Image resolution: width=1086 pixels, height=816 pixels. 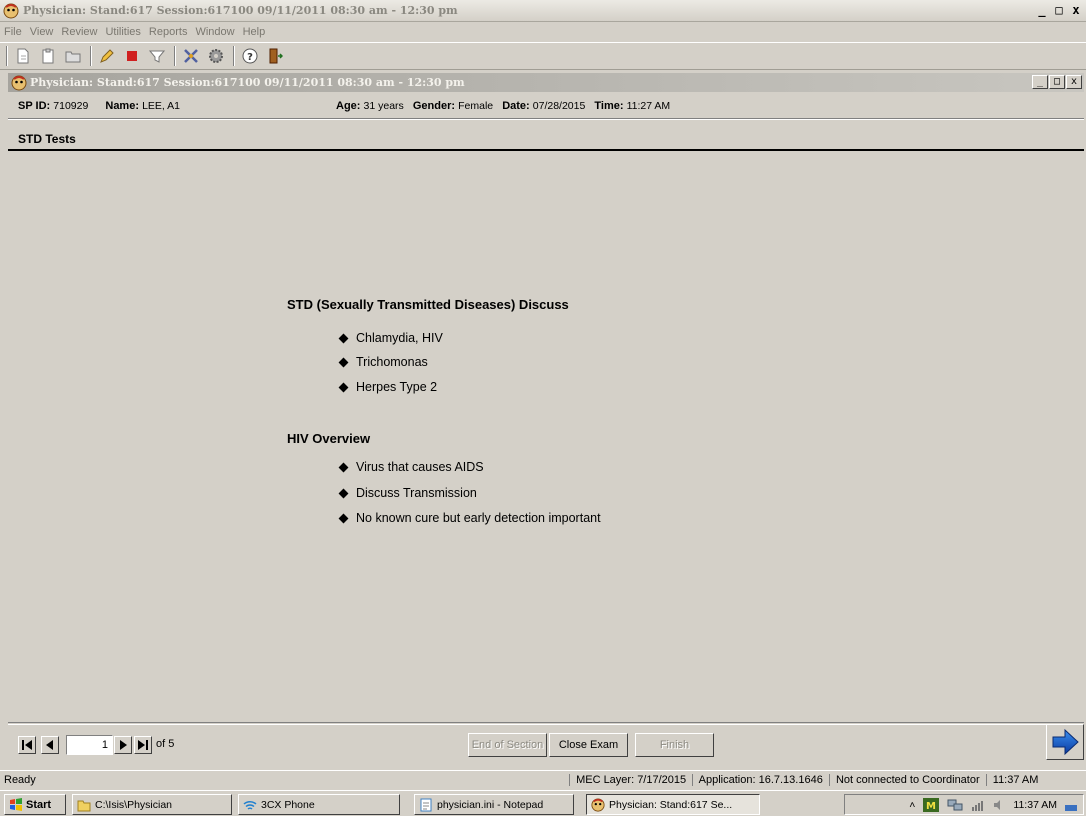 I want to click on taskbar-item-label: 3CX Phone, so click(x=288, y=804).